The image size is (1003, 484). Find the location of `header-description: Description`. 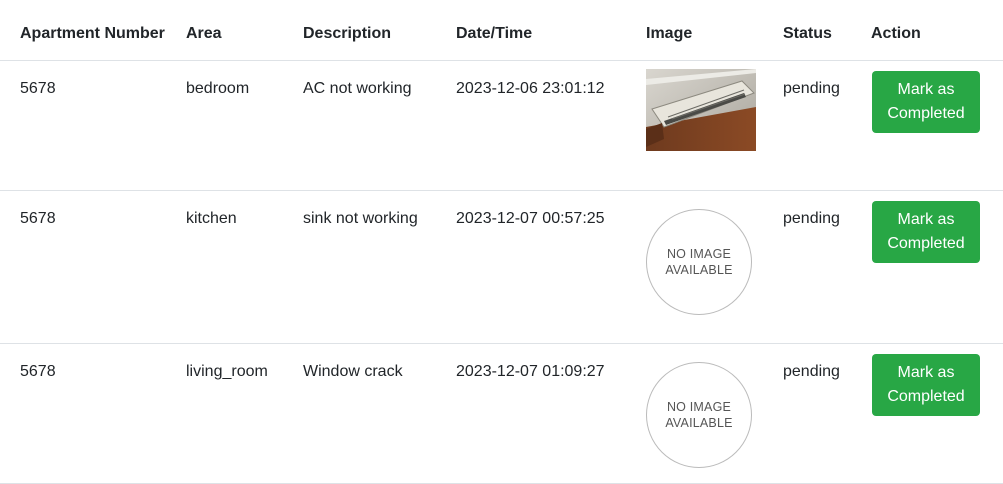

header-description: Description is located at coordinates (379, 33).